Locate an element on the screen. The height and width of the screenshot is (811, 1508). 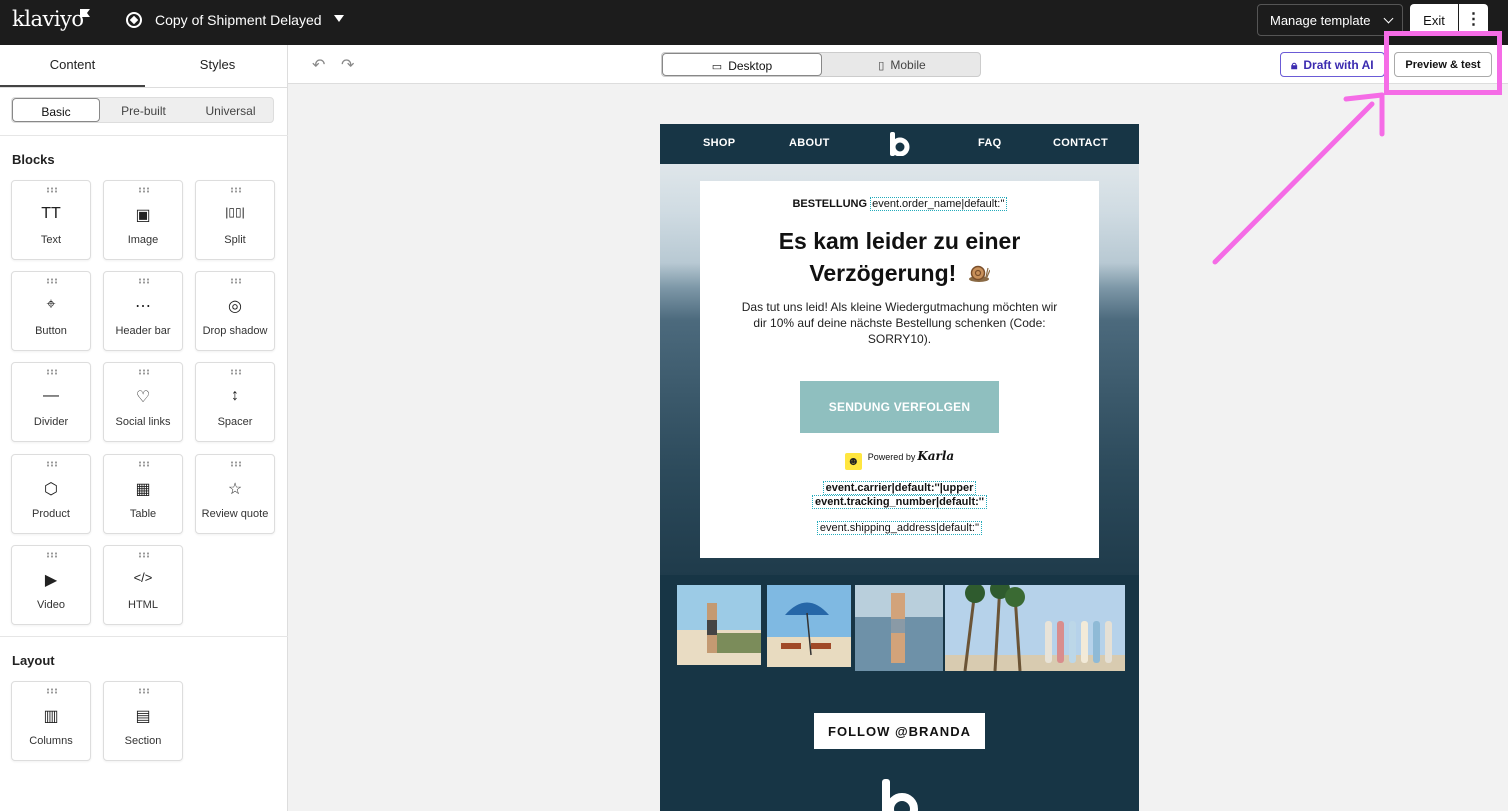
button-cursor-icon: ⌖ is located at coordinates (51, 304).